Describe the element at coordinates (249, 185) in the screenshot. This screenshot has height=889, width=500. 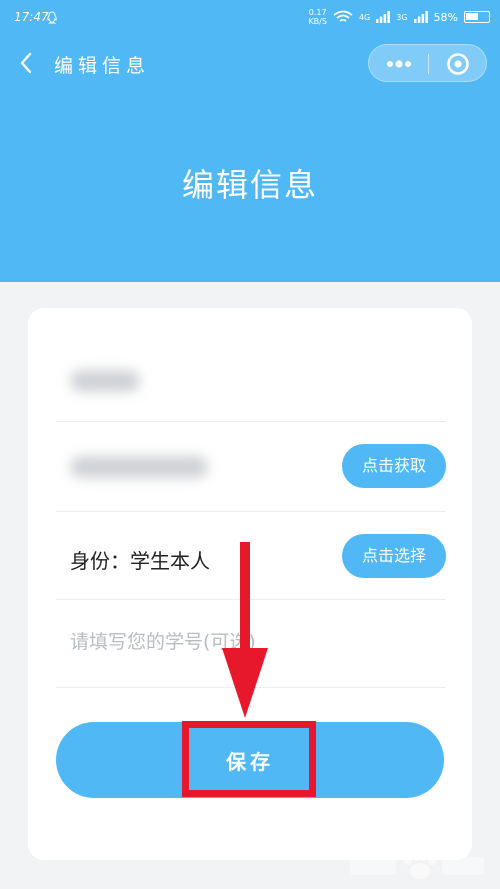
I see `page-title: 编辑信息` at that location.